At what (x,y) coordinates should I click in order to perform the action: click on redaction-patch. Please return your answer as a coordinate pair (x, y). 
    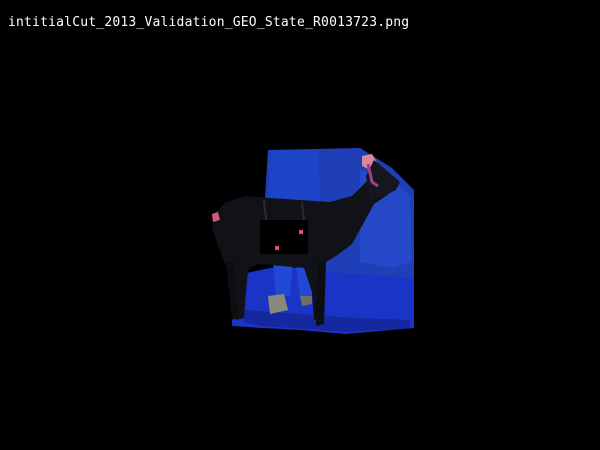
    Looking at the image, I should click on (284, 237).